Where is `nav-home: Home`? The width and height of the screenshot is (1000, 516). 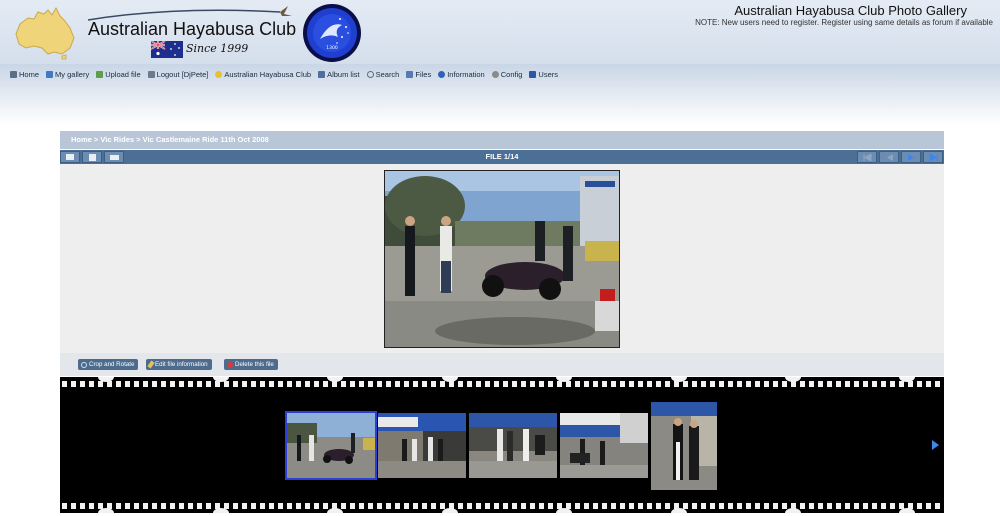
nav-home: Home is located at coordinates (24, 74).